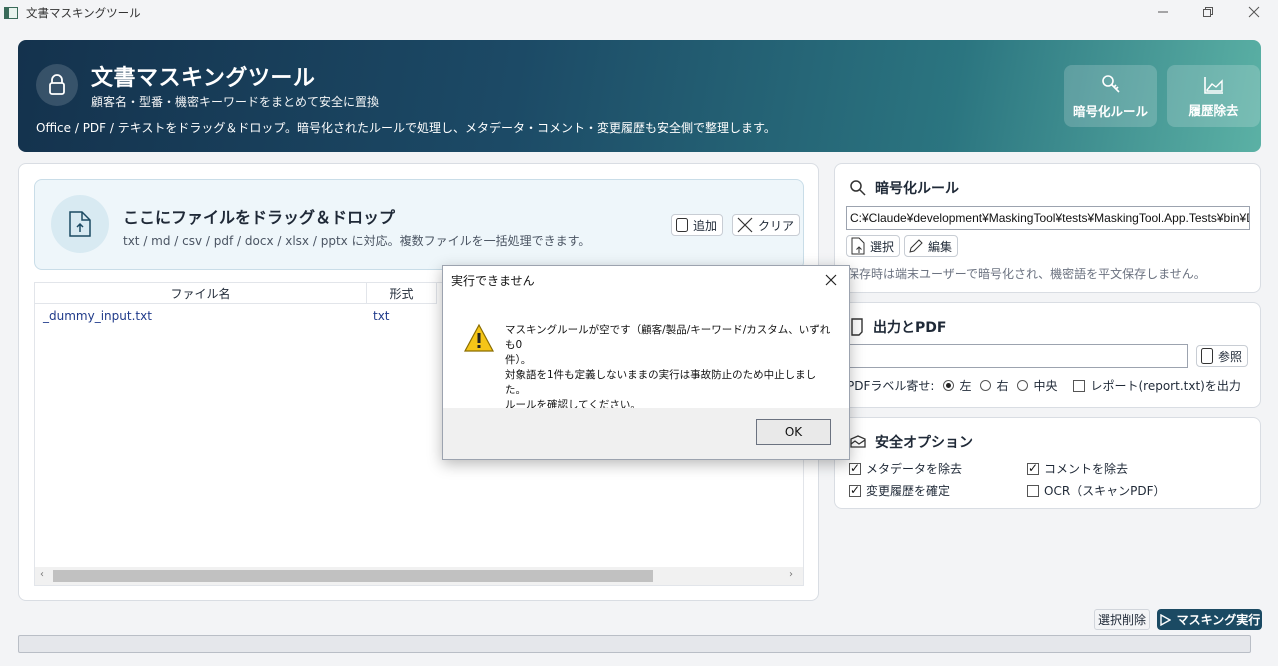 Image resolution: width=1278 pixels, height=666 pixels. What do you see at coordinates (882, 246) in the screenshot?
I see `select-rules-label: 選択` at bounding box center [882, 246].